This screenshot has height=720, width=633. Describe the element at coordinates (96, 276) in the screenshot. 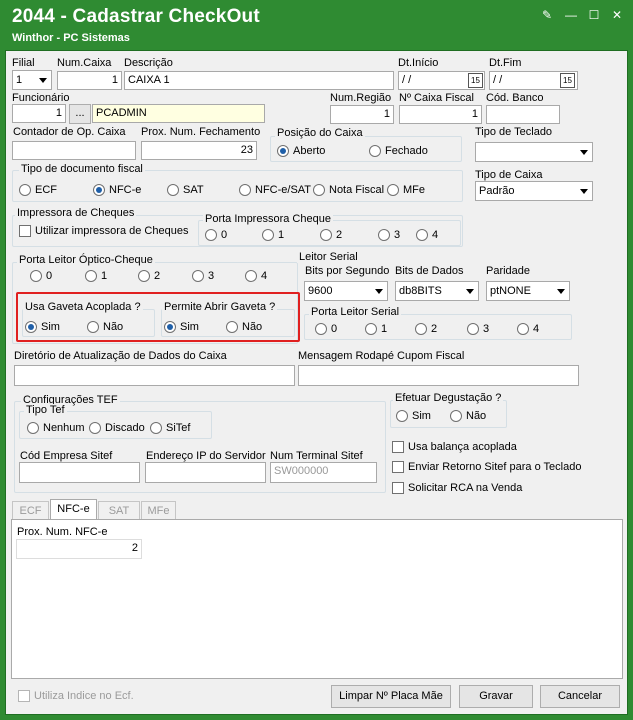

I see `radio-leitor-1: 1` at that location.